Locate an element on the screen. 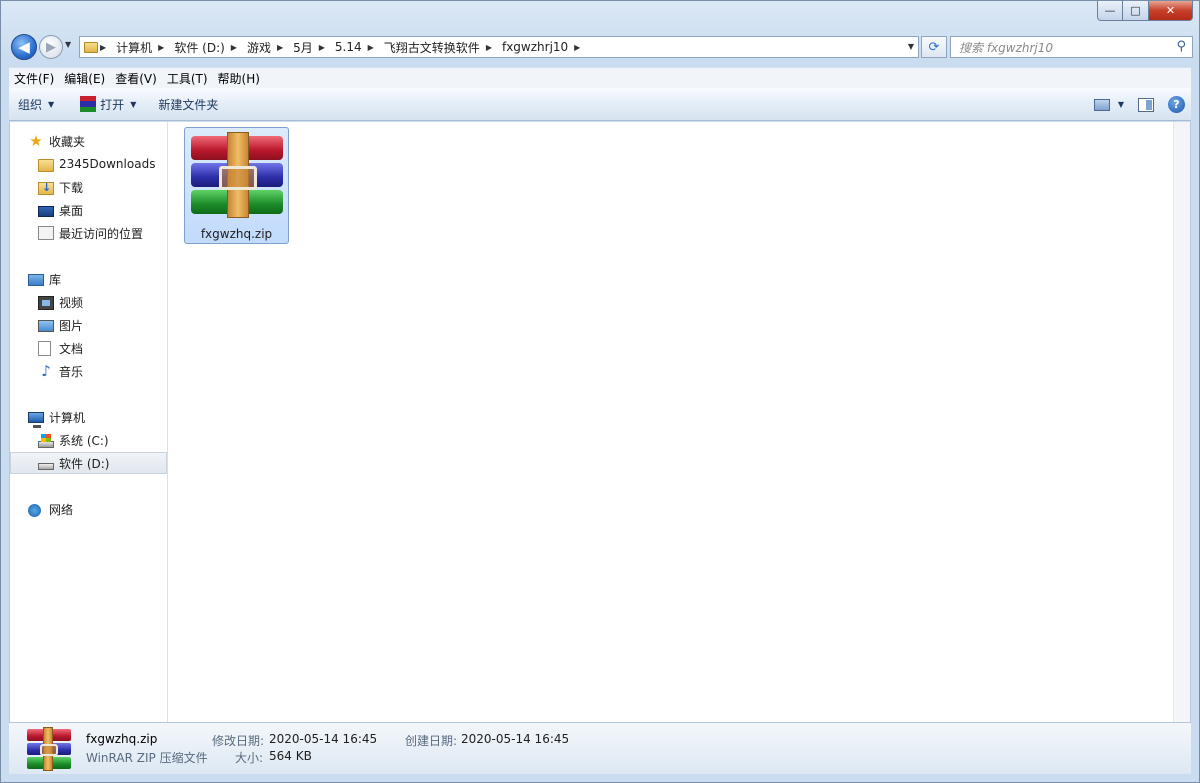 The width and height of the screenshot is (1200, 783). breadcrumb-5-14: 5.14 is located at coordinates (346, 47).